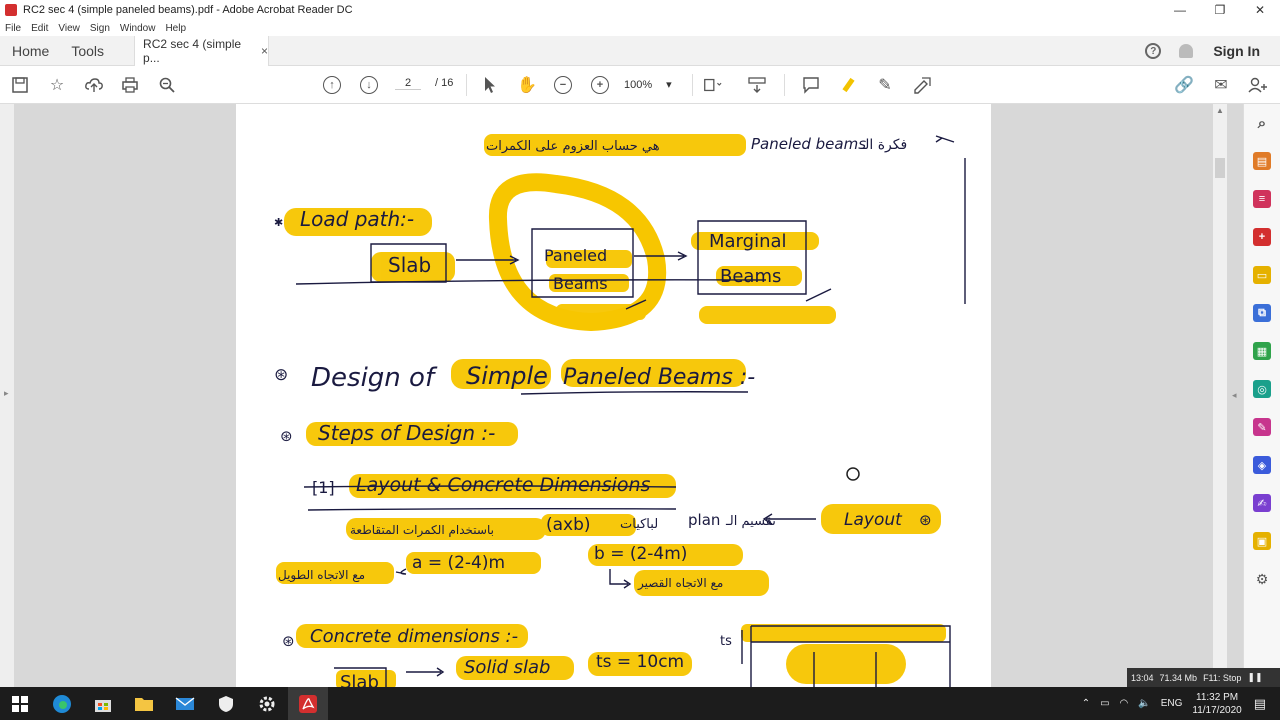 This screenshot has width=1280, height=720. I want to click on draw-pen-icon: ✎, so click(885, 85).